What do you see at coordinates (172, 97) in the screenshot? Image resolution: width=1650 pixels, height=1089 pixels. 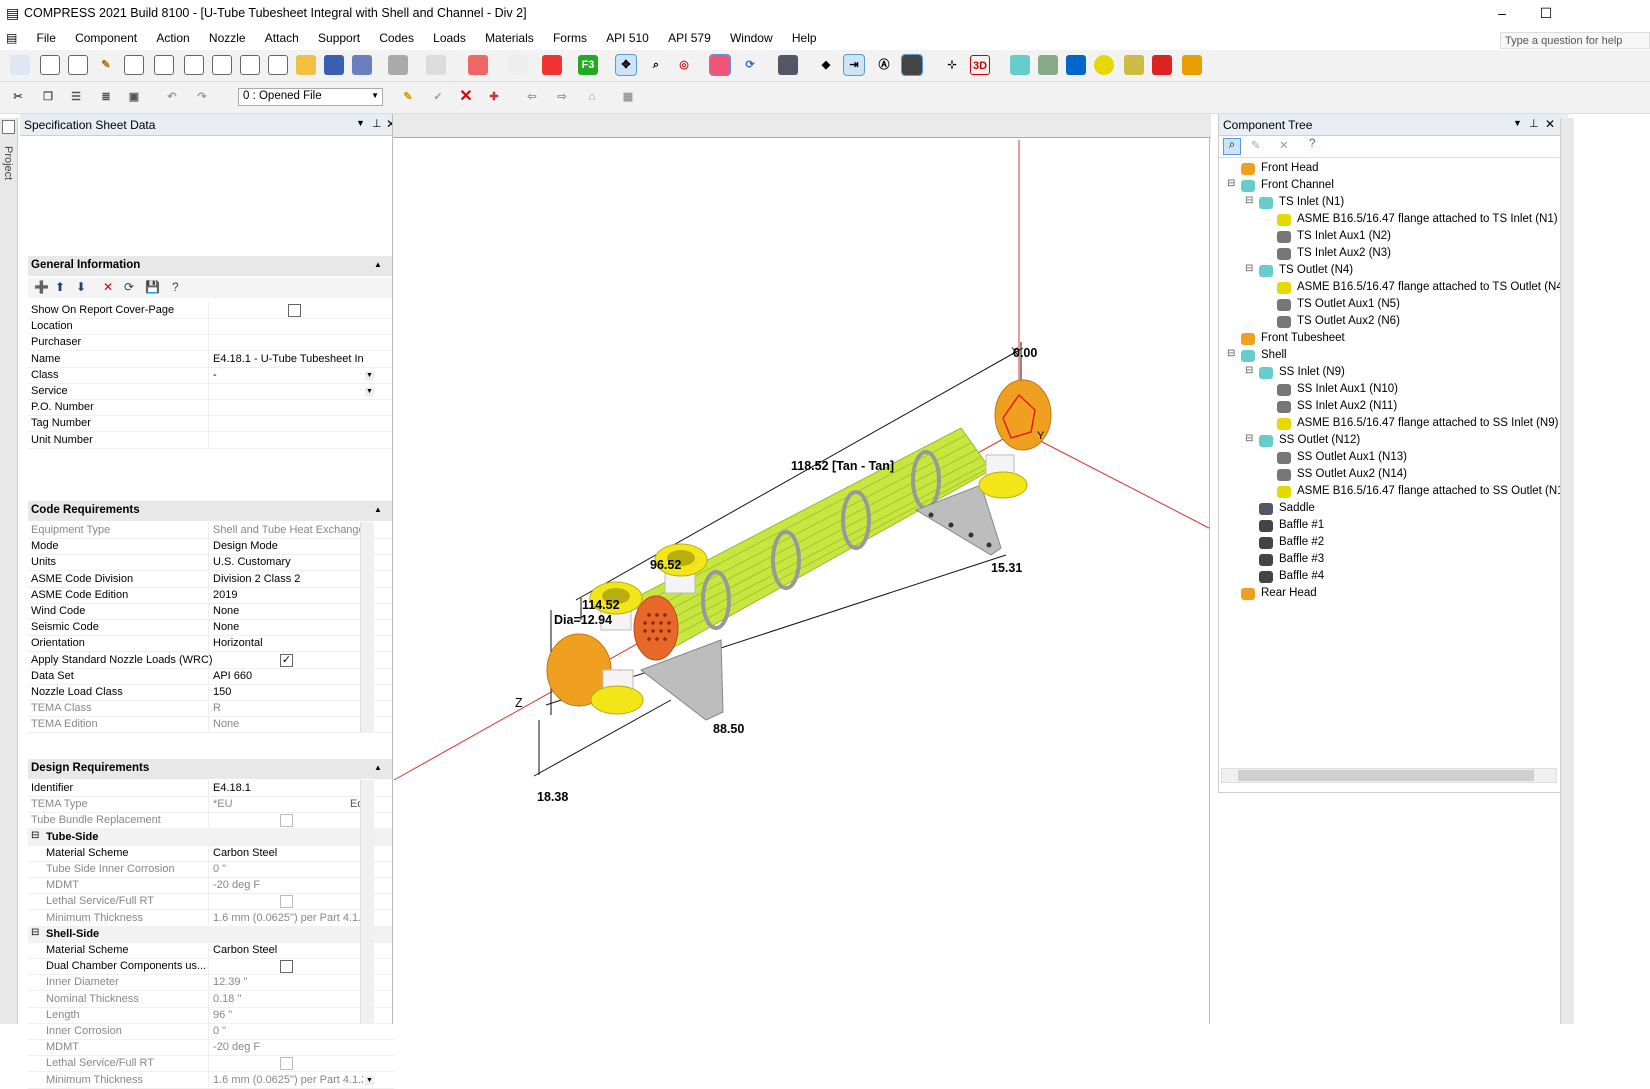 I see `undo-icon: ↶` at bounding box center [172, 97].